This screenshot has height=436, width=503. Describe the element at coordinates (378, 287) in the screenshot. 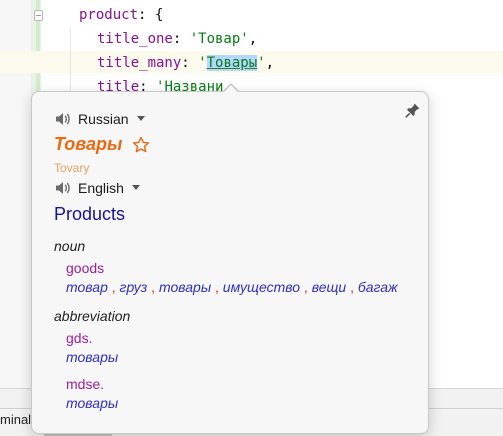

I see `synonym-link: багаж` at that location.